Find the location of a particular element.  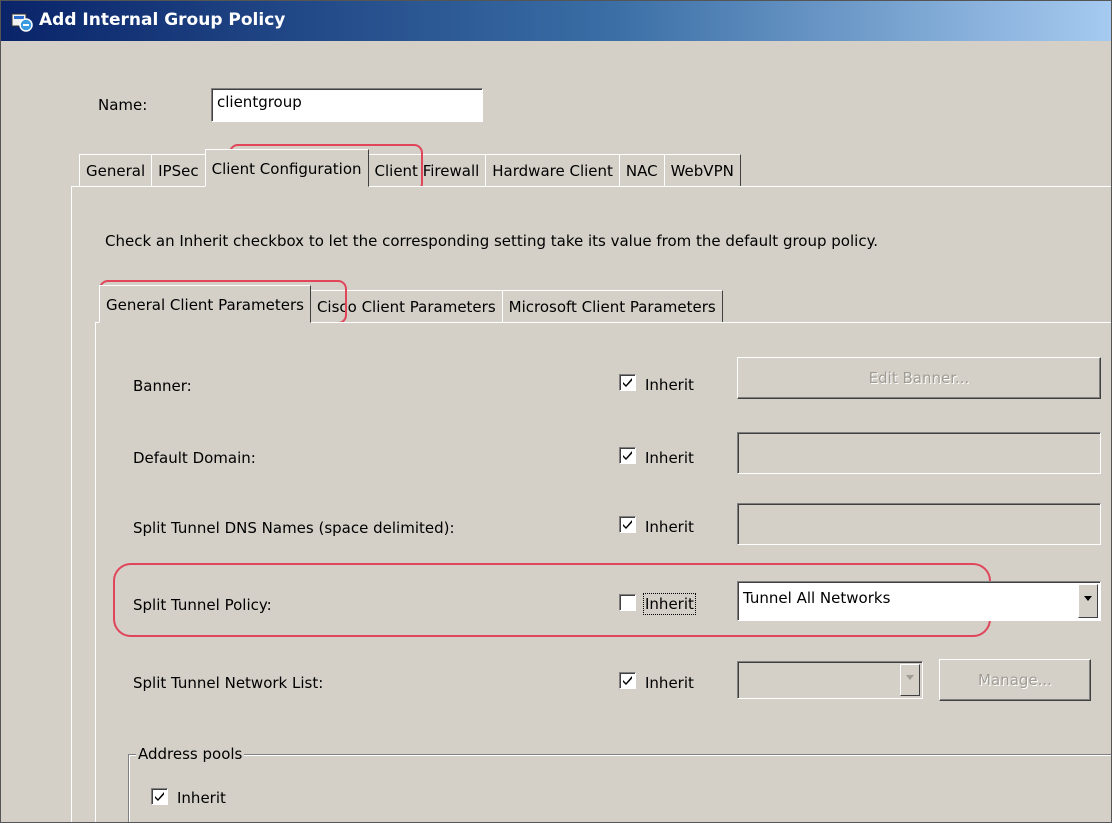

default-domain-input is located at coordinates (919, 453).